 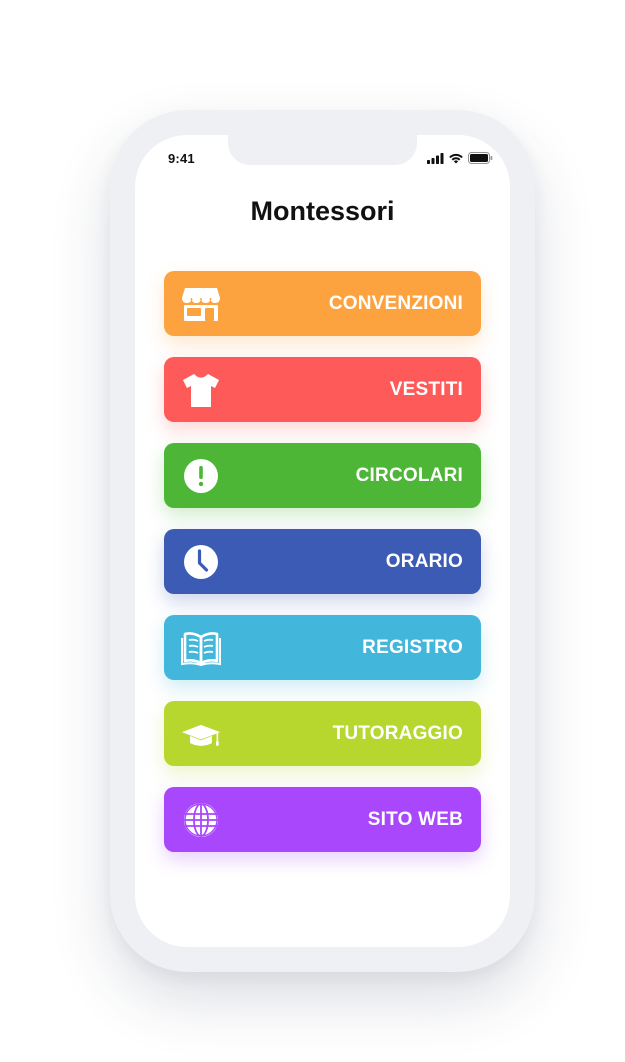 I want to click on menu-item-label: SITO WEB, so click(x=415, y=819).